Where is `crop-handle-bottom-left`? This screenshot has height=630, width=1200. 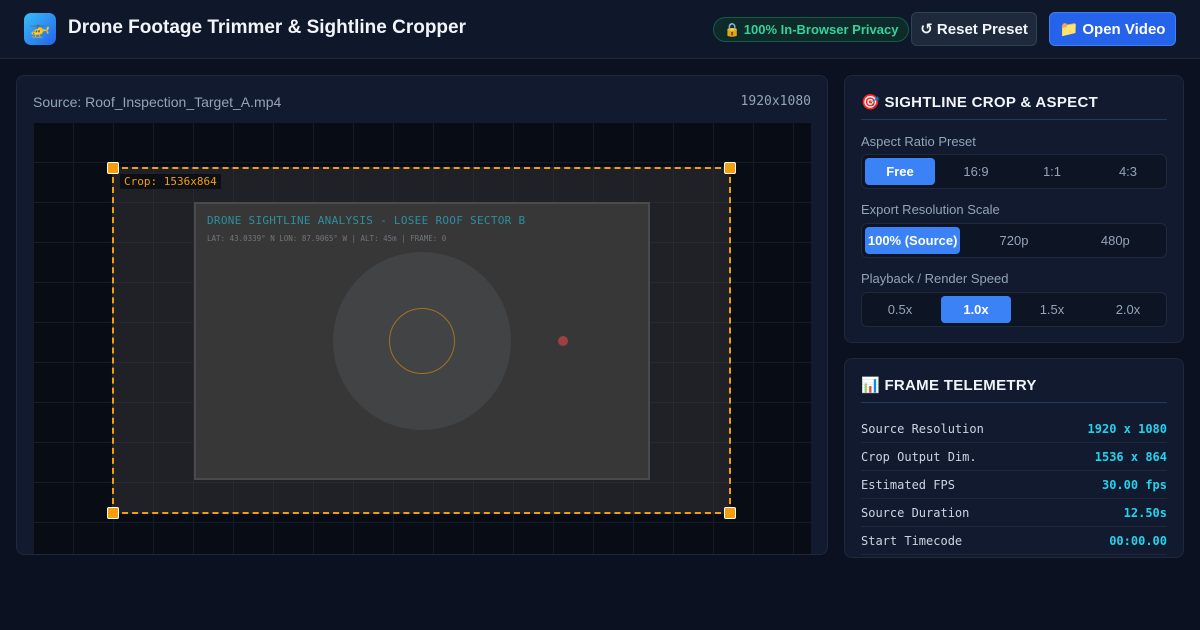
crop-handle-bottom-left is located at coordinates (113, 513).